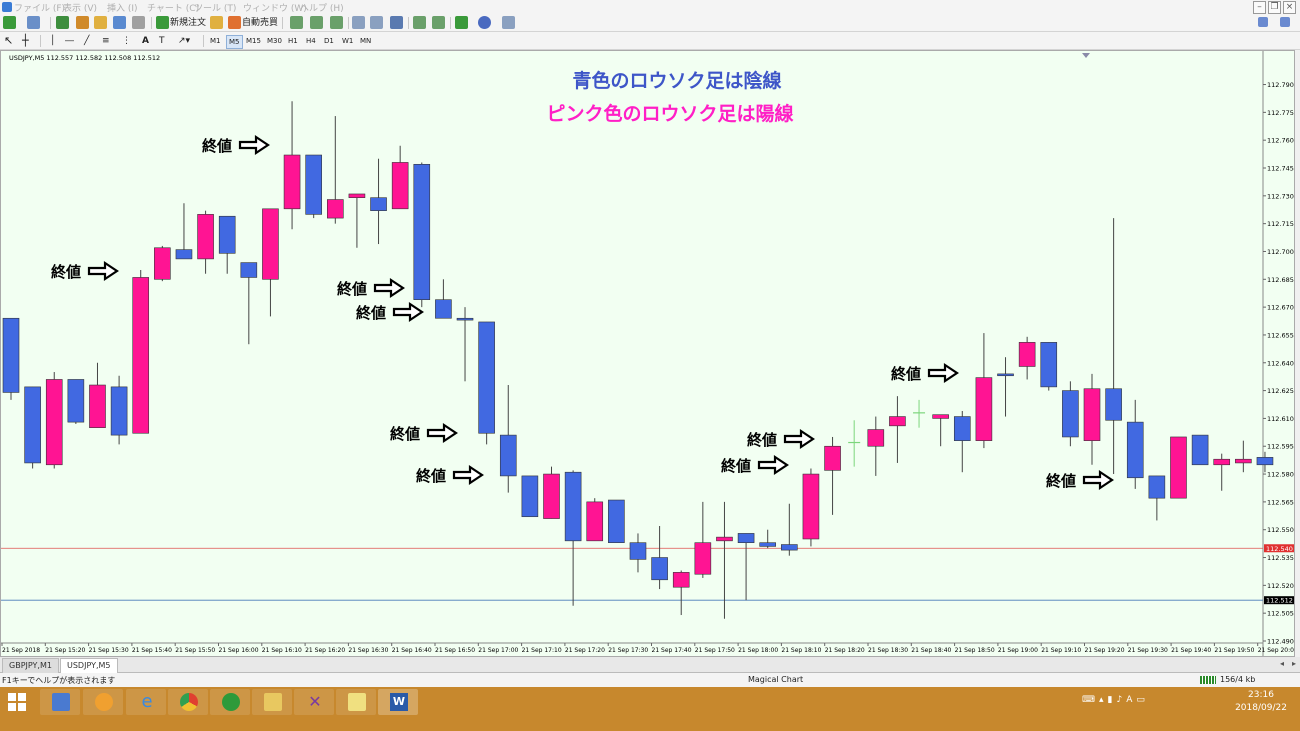 The image size is (1300, 731). Describe the element at coordinates (122, 7) in the screenshot. I see `menu-insert: 挿入 (I)` at that location.